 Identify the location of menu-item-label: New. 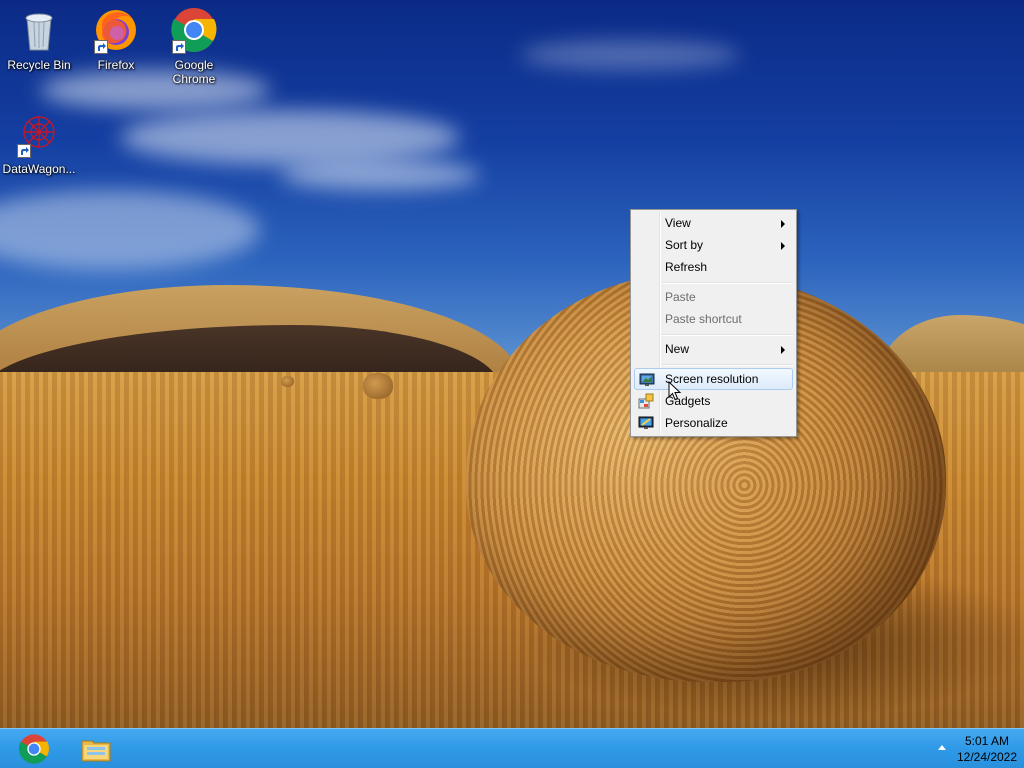
(677, 349).